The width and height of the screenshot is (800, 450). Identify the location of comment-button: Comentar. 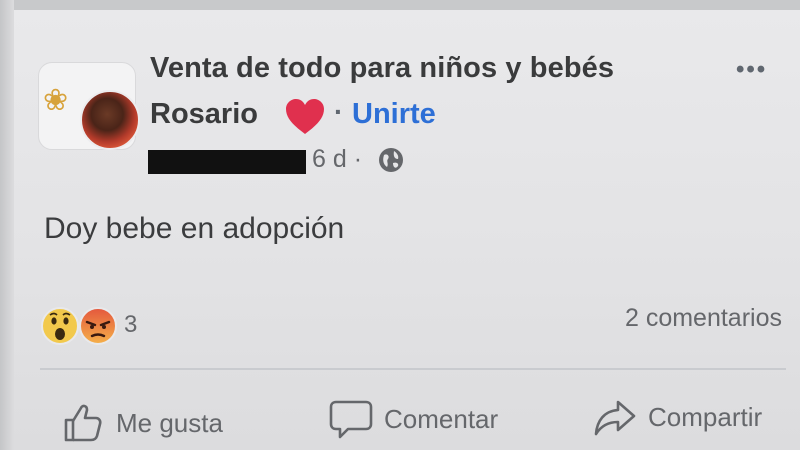
(413, 419).